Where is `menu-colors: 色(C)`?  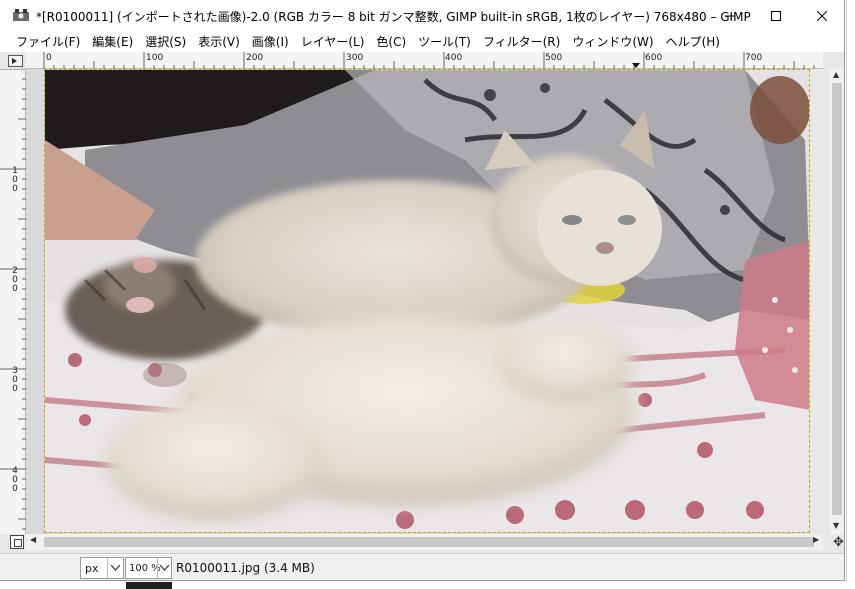 menu-colors: 色(C) is located at coordinates (391, 41).